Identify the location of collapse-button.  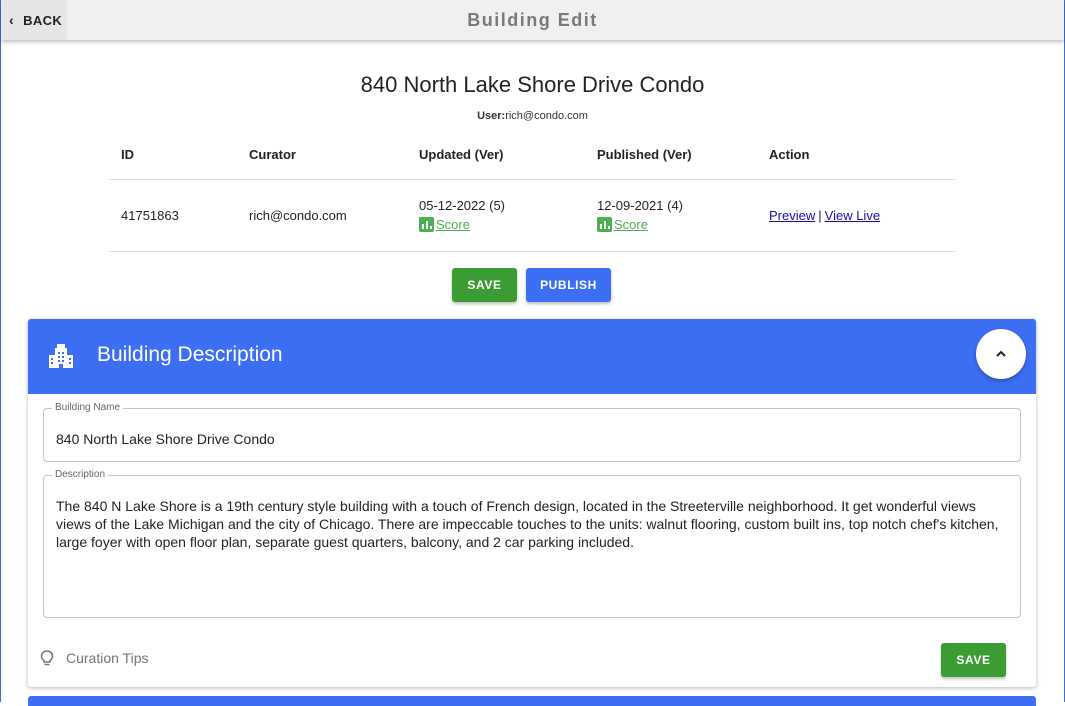
(1001, 354).